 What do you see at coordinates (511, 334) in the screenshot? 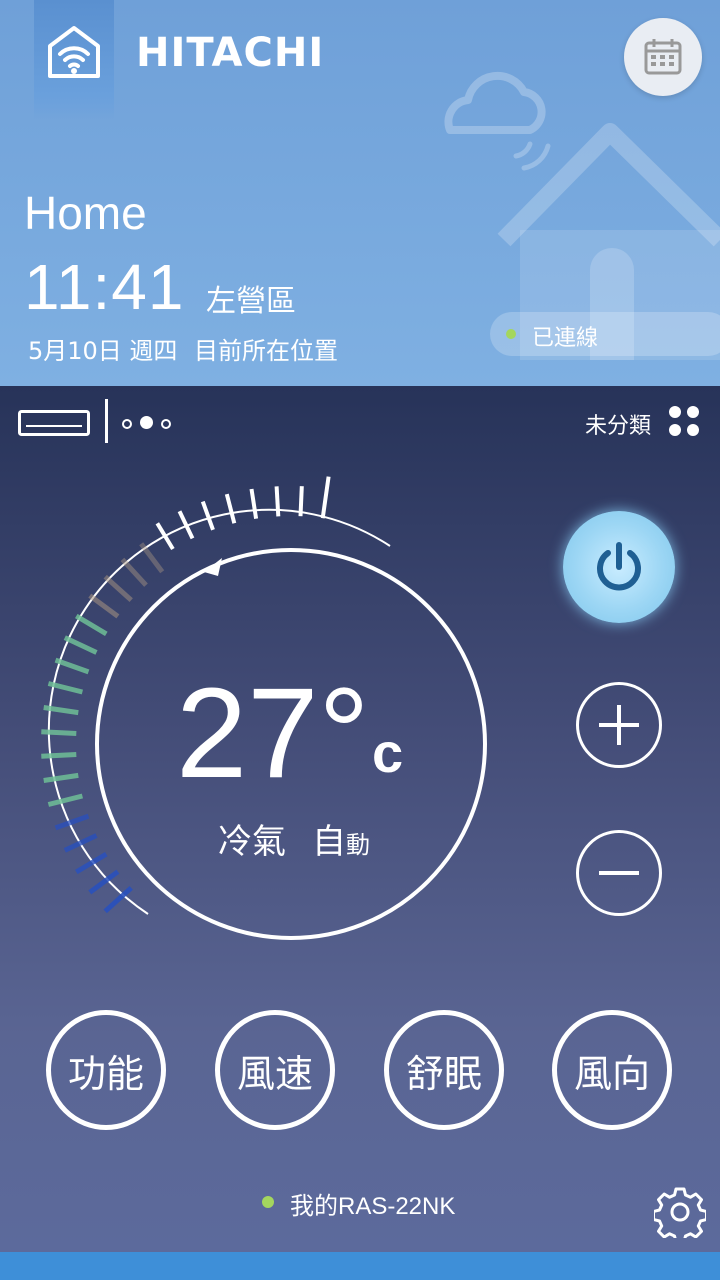
I see `connection-dot-icon` at bounding box center [511, 334].